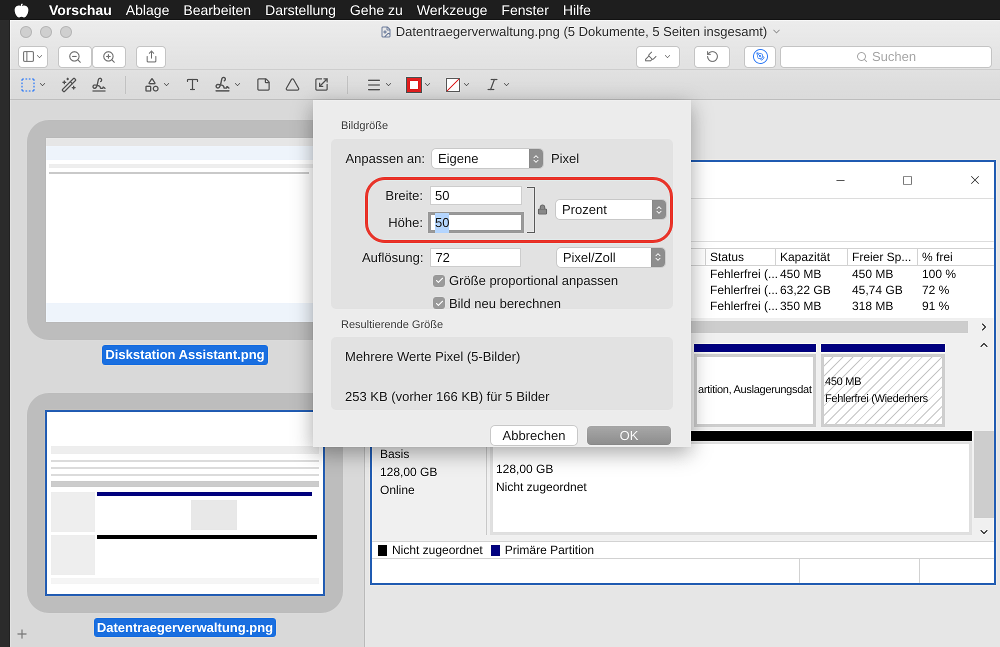  What do you see at coordinates (936, 306) in the screenshot?
I see `table-cell-text: 91 %` at bounding box center [936, 306].